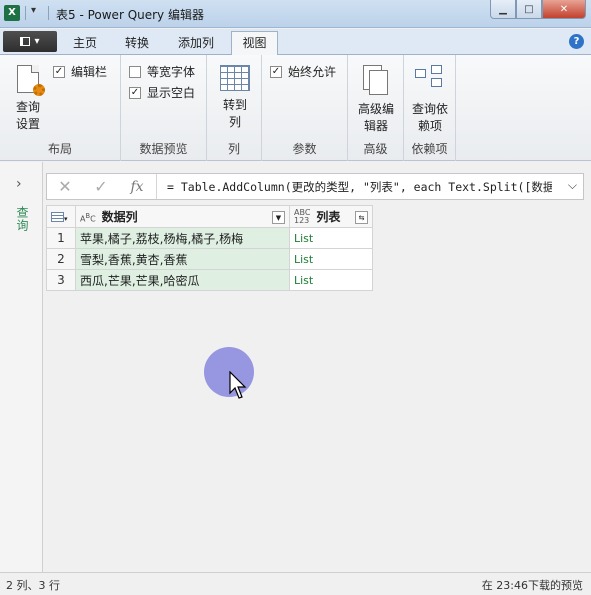 This screenshot has height=595, width=591. What do you see at coordinates (137, 187) in the screenshot?
I see `function-icon: fx` at bounding box center [137, 187].